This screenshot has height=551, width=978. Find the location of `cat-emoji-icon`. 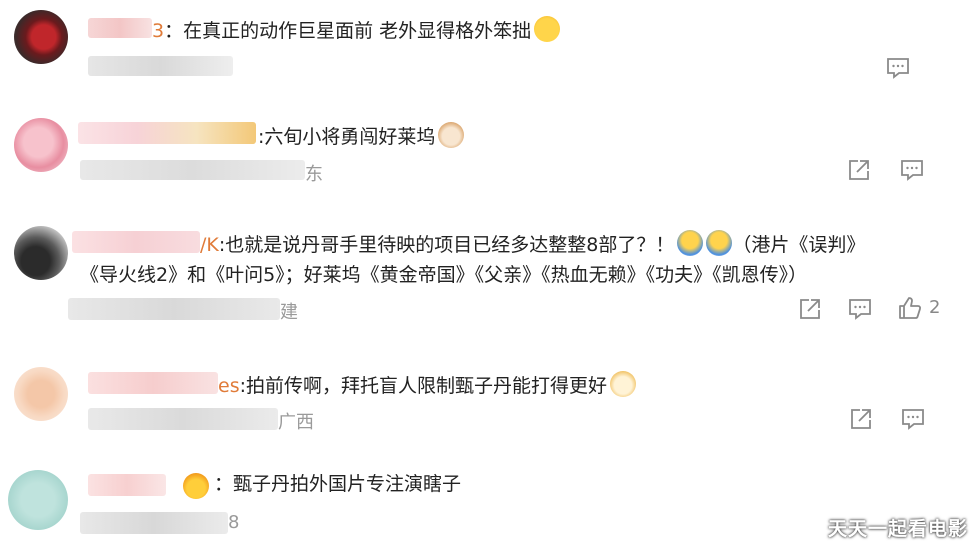

cat-emoji-icon is located at coordinates (451, 135).